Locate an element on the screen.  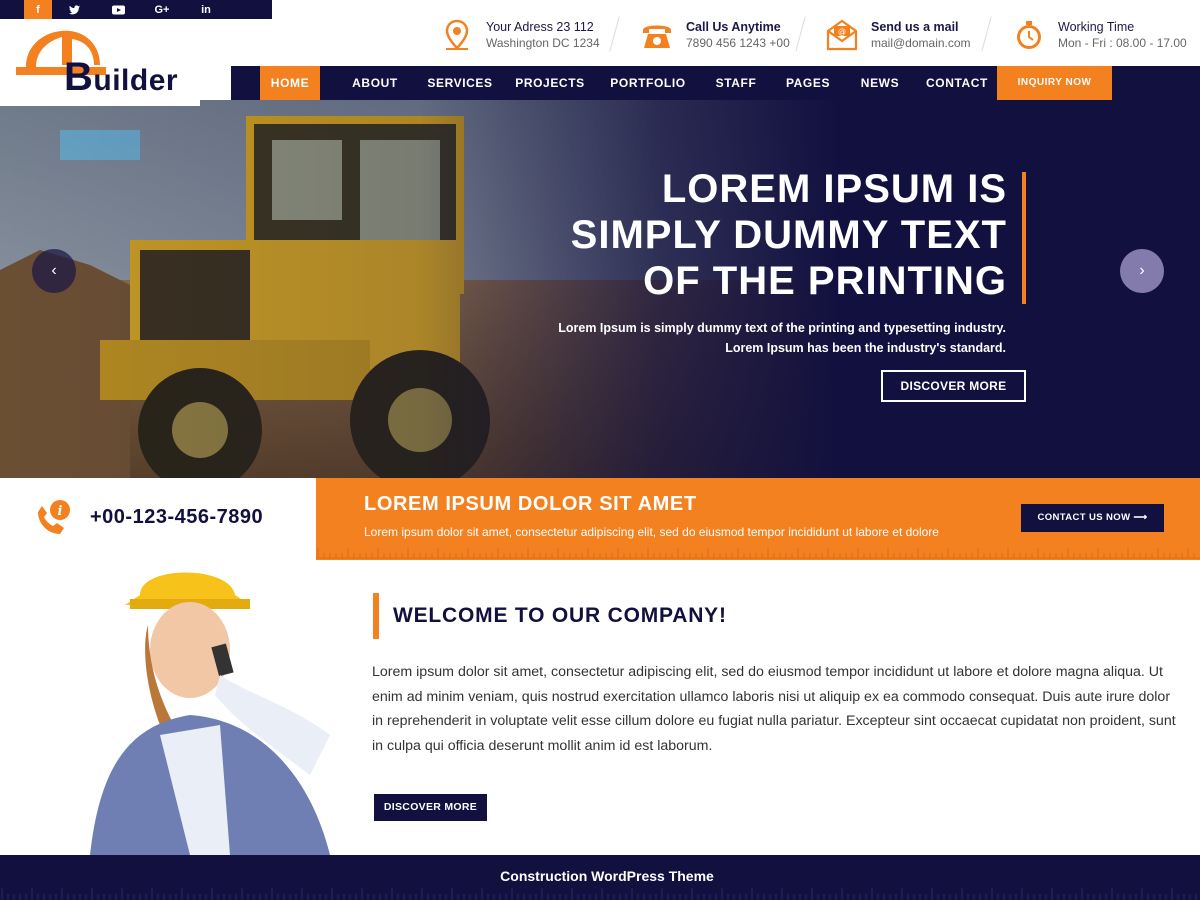
location-pin-icon is located at coordinates (457, 34).